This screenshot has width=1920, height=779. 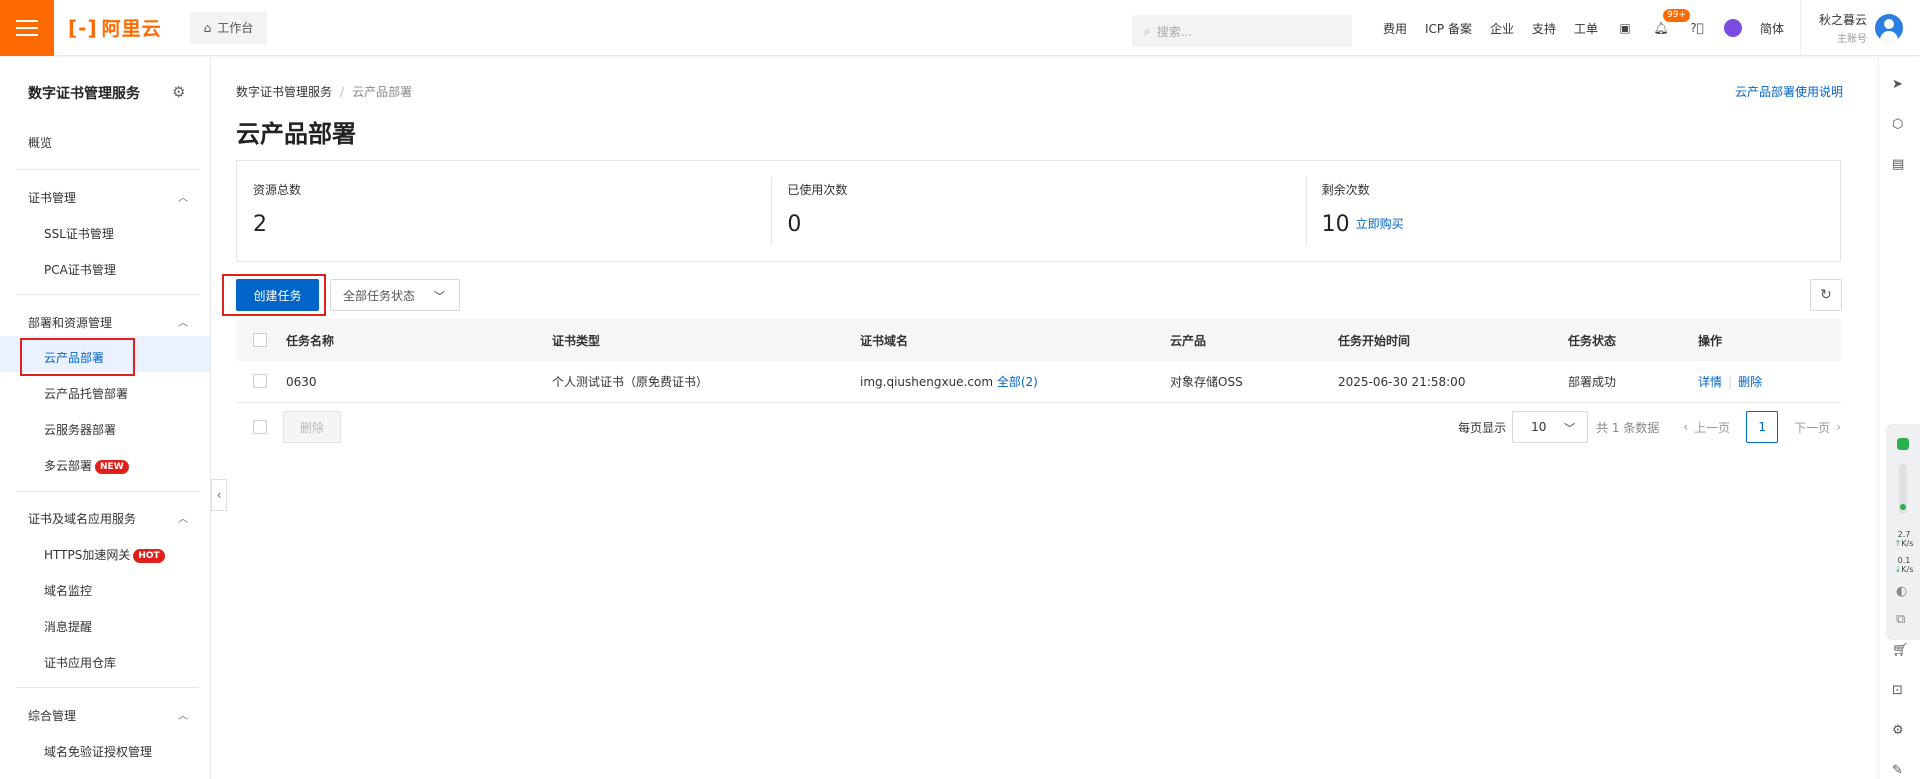 I want to click on screenshot-icon: ⧉, so click(x=1900, y=619).